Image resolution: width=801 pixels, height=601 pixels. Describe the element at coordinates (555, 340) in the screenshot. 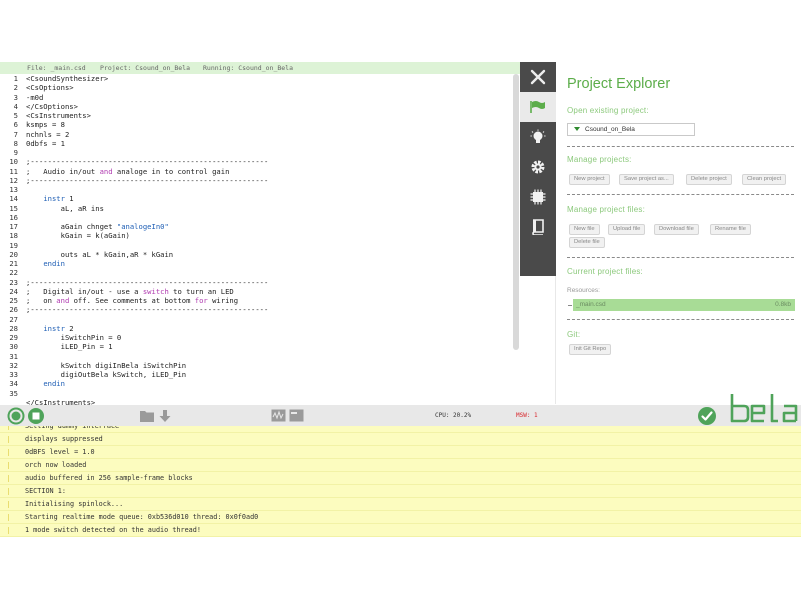

I see `panel-scrollbar` at that location.